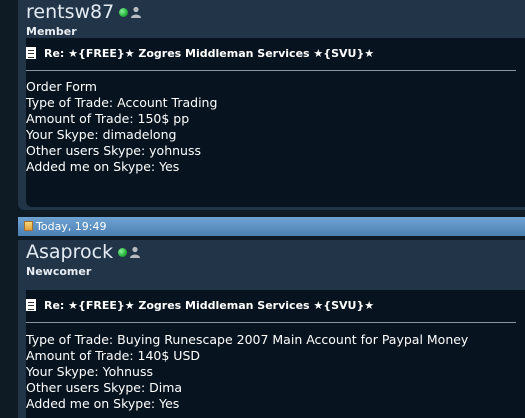 The image size is (525, 418). I want to click on post-date-icon, so click(28, 226).